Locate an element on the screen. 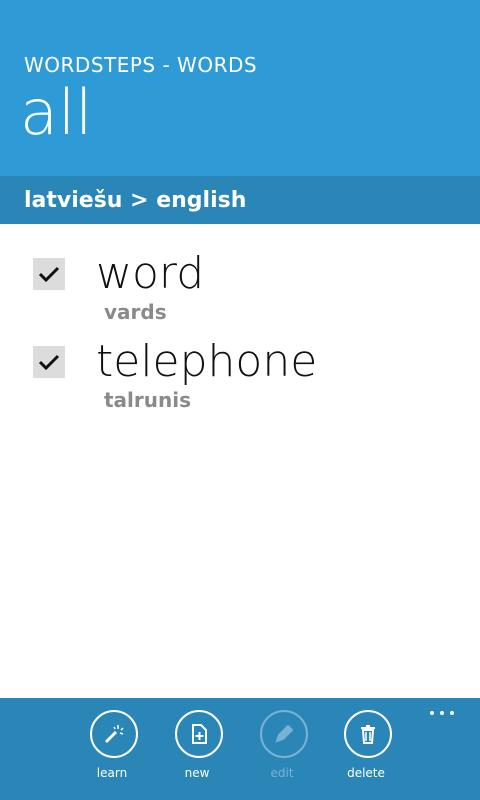  list-item: word vards is located at coordinates (240, 296).